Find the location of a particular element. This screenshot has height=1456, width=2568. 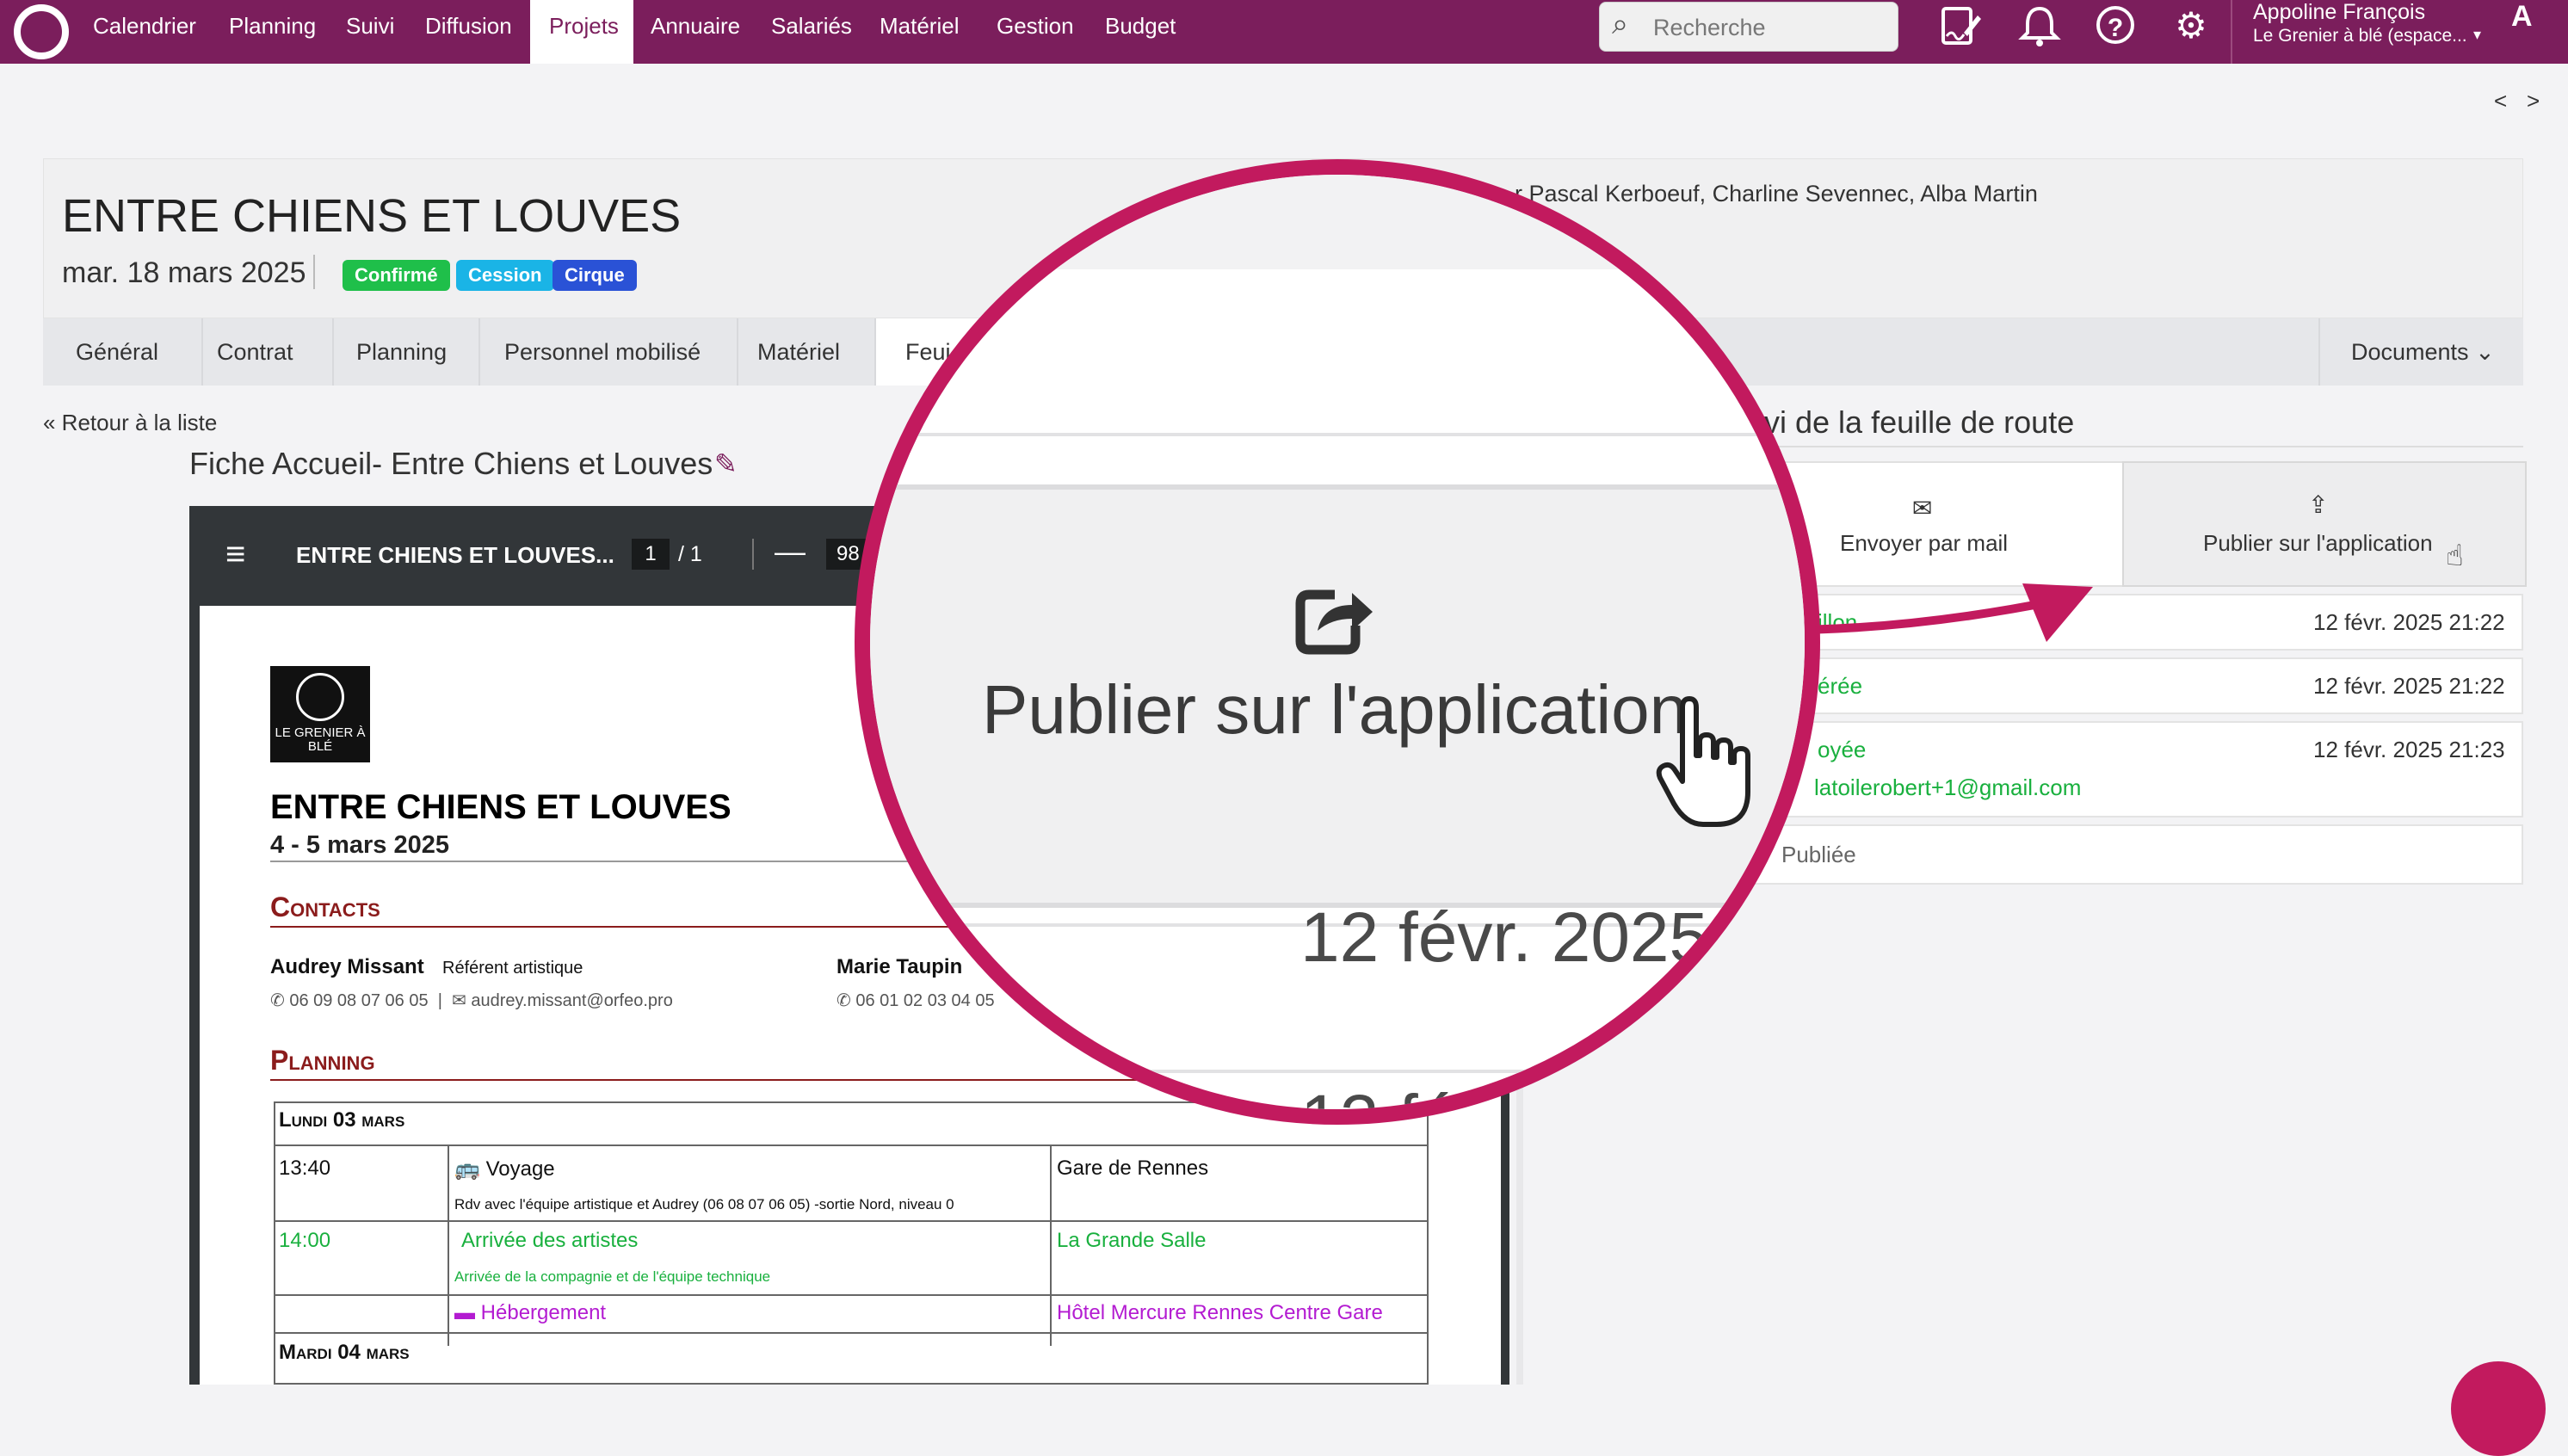

pencil-icon: ✎ is located at coordinates (726, 464).